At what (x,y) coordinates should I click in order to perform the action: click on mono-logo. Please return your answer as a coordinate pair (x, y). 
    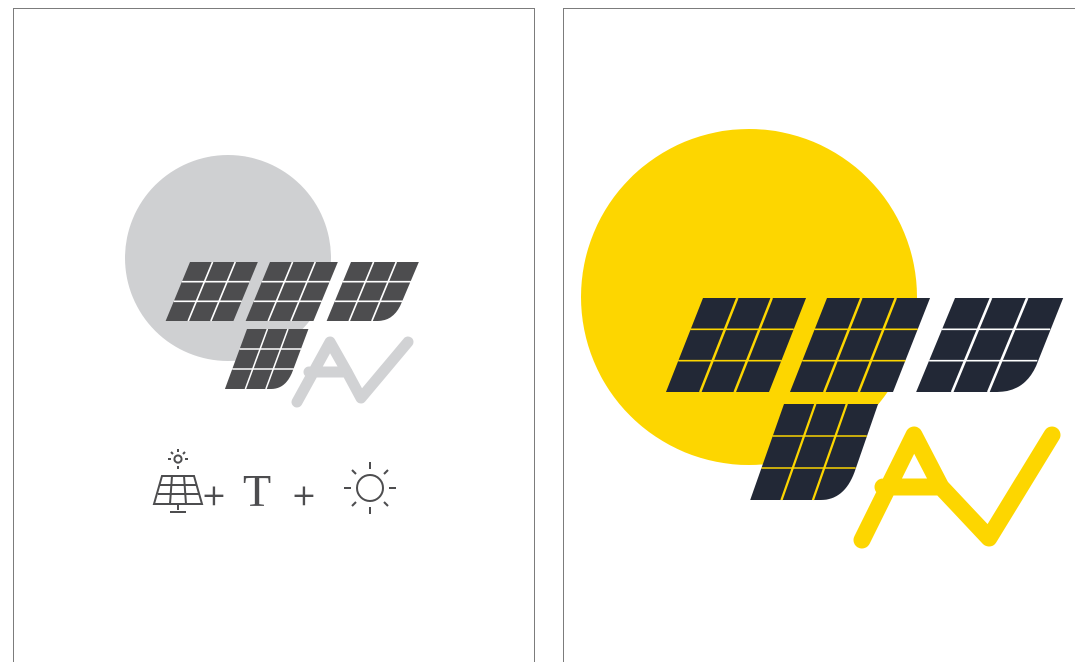
    Looking at the image, I should click on (272, 281).